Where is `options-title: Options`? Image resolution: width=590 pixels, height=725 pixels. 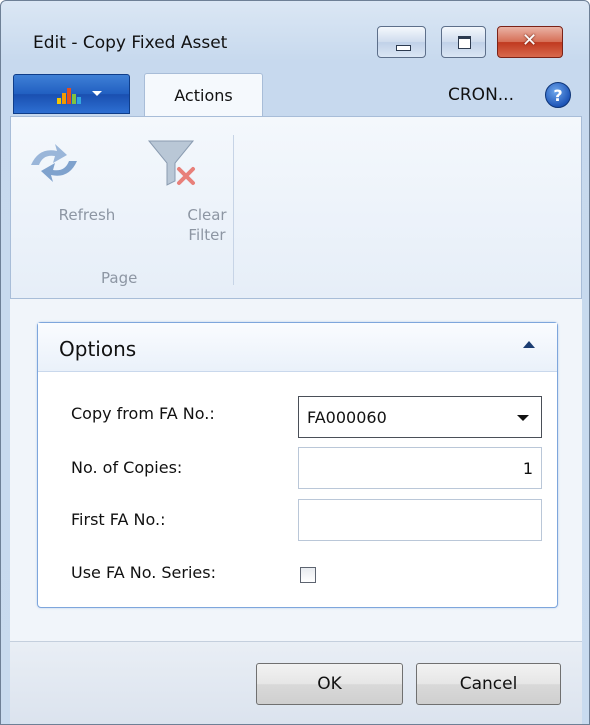
options-title: Options is located at coordinates (98, 349).